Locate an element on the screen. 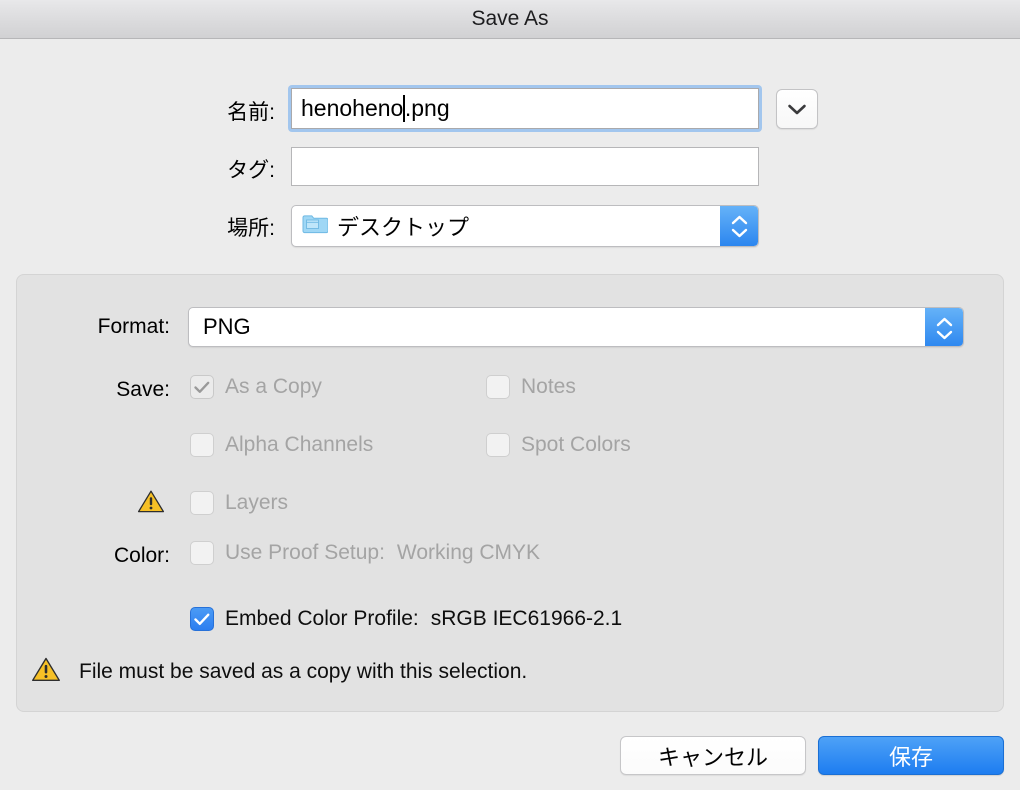  checkbox-label-embed-color-profile: Embed Color Profile: is located at coordinates (322, 618).